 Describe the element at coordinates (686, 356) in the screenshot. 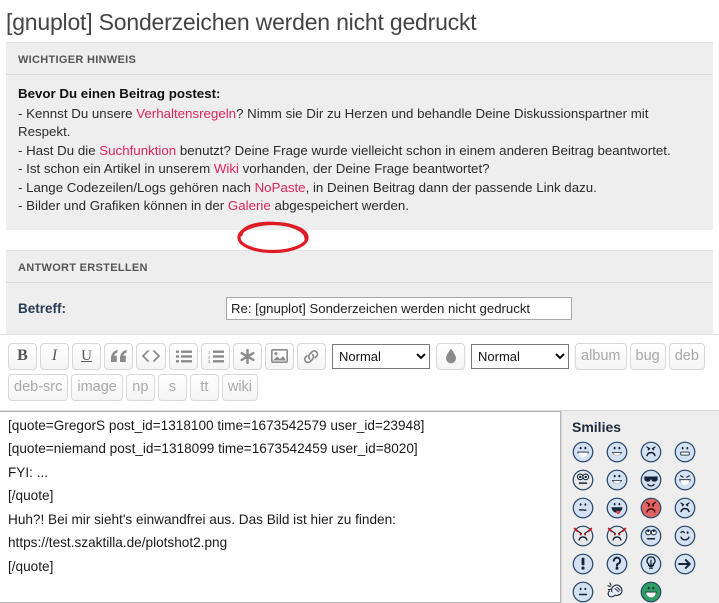

I see `deb-button: deb` at that location.